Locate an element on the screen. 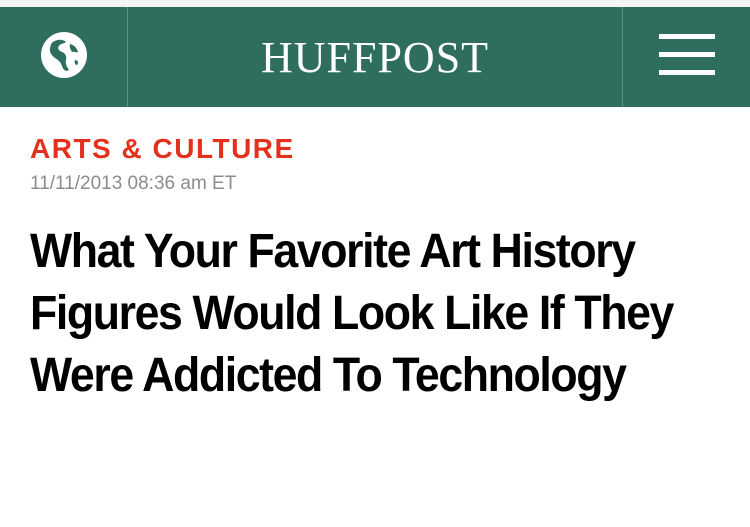 The height and width of the screenshot is (527, 750). hamburger-menu-icon is located at coordinates (687, 57).